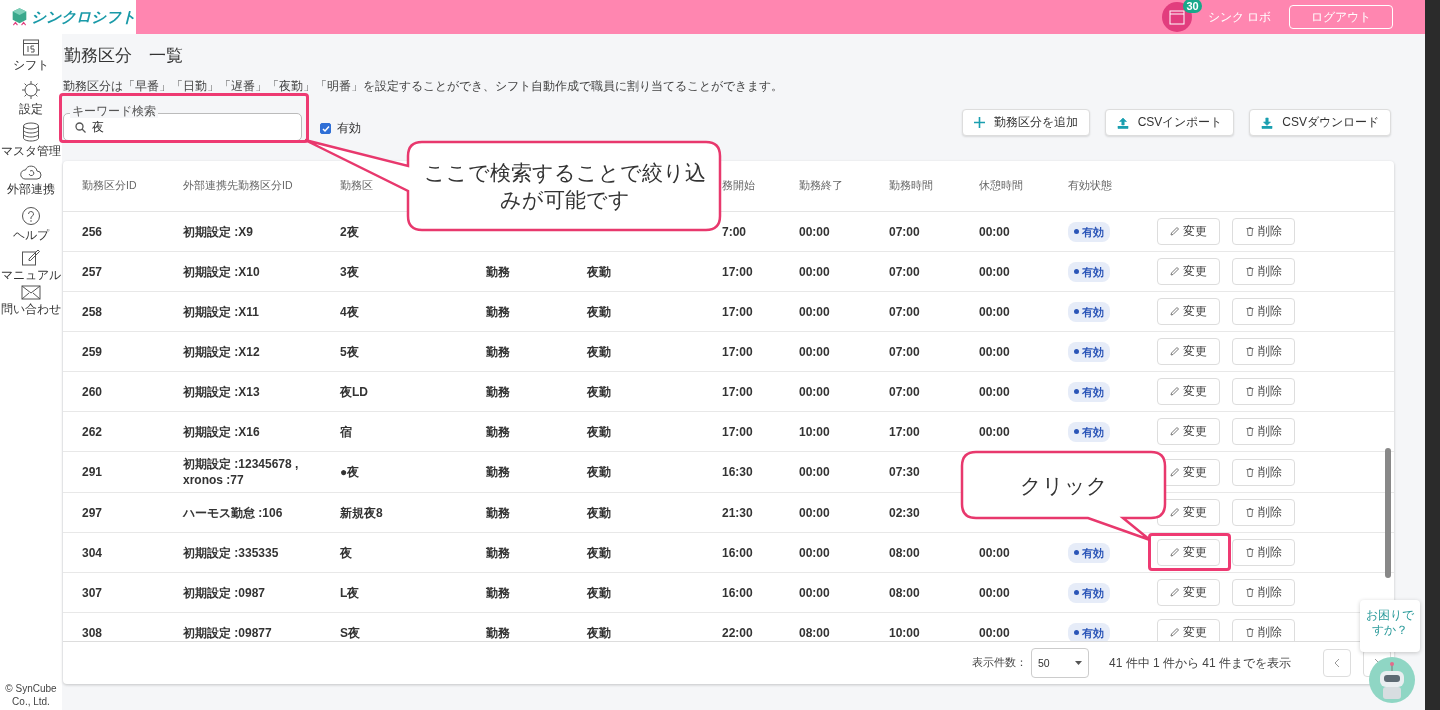 Image resolution: width=1440 pixels, height=710 pixels. I want to click on help-tooltip: お困りですか？, so click(1390, 626).